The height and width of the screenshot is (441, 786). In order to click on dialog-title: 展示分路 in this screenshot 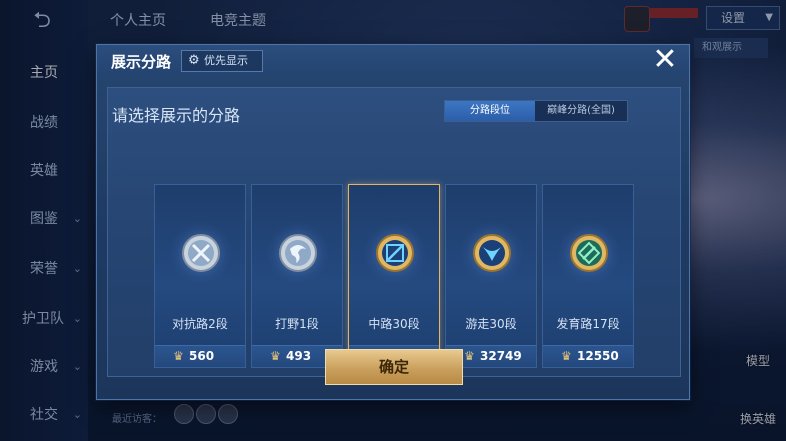, I will do `click(141, 62)`.